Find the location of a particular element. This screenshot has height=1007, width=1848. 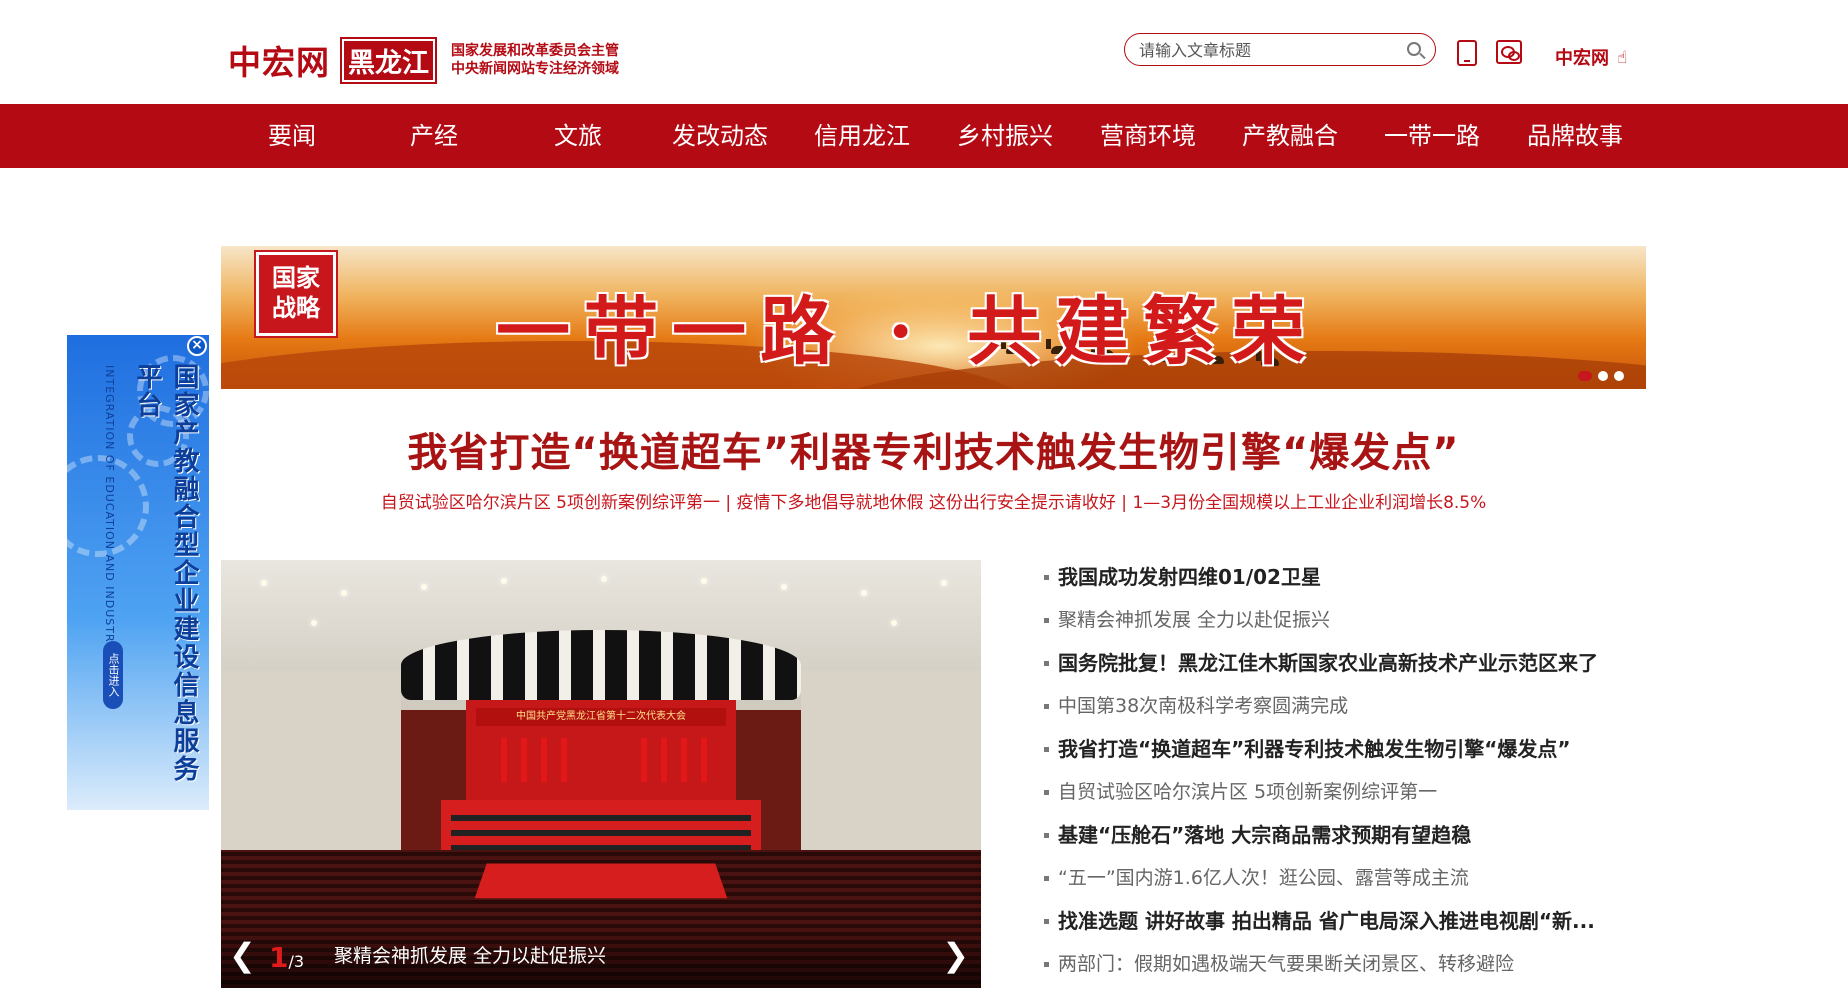

news-item: 基建“压舱石”落地 大宗商品需求预期有望趋稳 is located at coordinates (1344, 844).